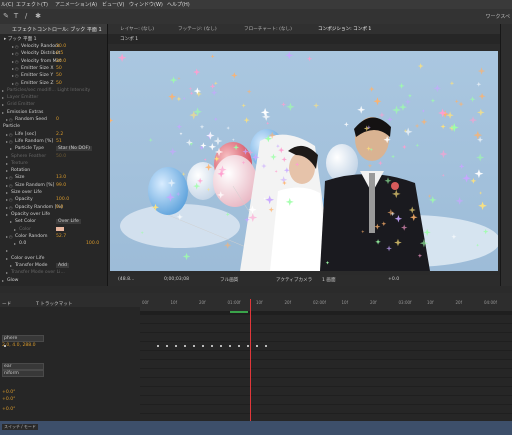 Image resolution: width=512 pixels, height=435 pixels. I want to click on resolution-select: フル画質, so click(229, 280).